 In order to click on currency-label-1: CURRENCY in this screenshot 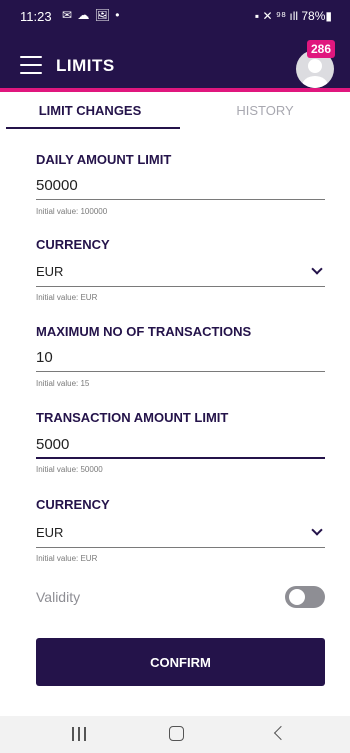, I will do `click(73, 244)`.